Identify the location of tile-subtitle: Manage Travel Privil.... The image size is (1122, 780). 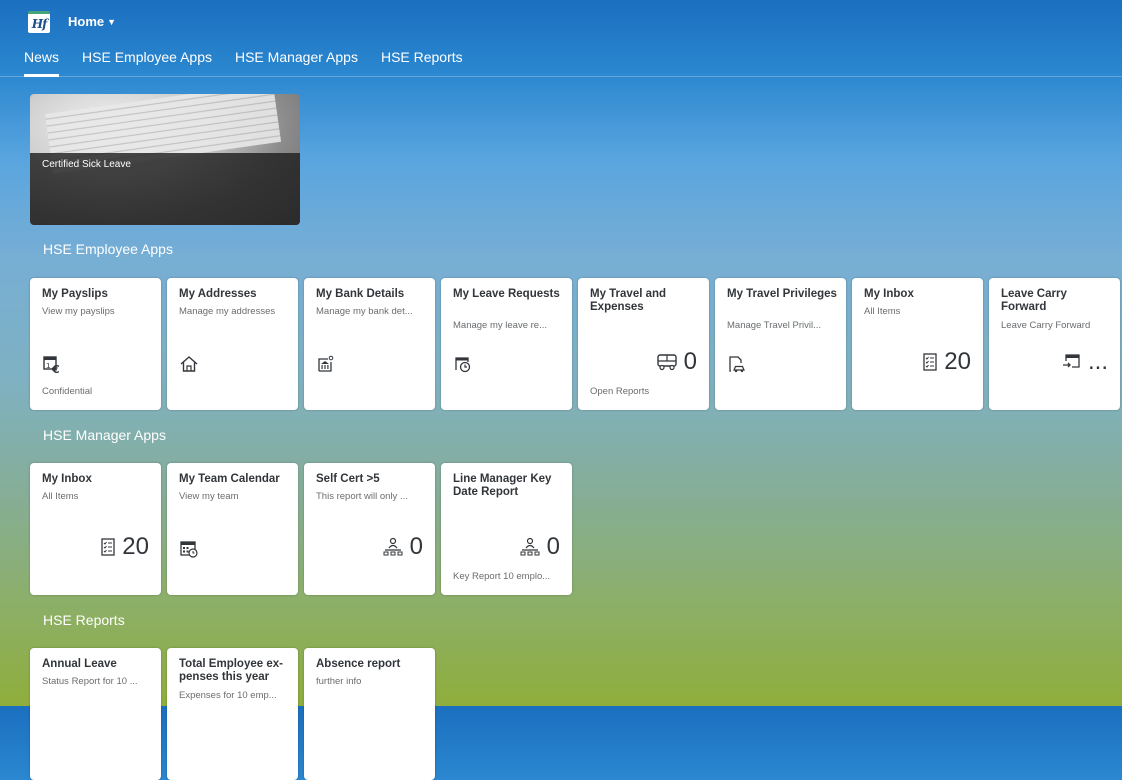
(774, 325).